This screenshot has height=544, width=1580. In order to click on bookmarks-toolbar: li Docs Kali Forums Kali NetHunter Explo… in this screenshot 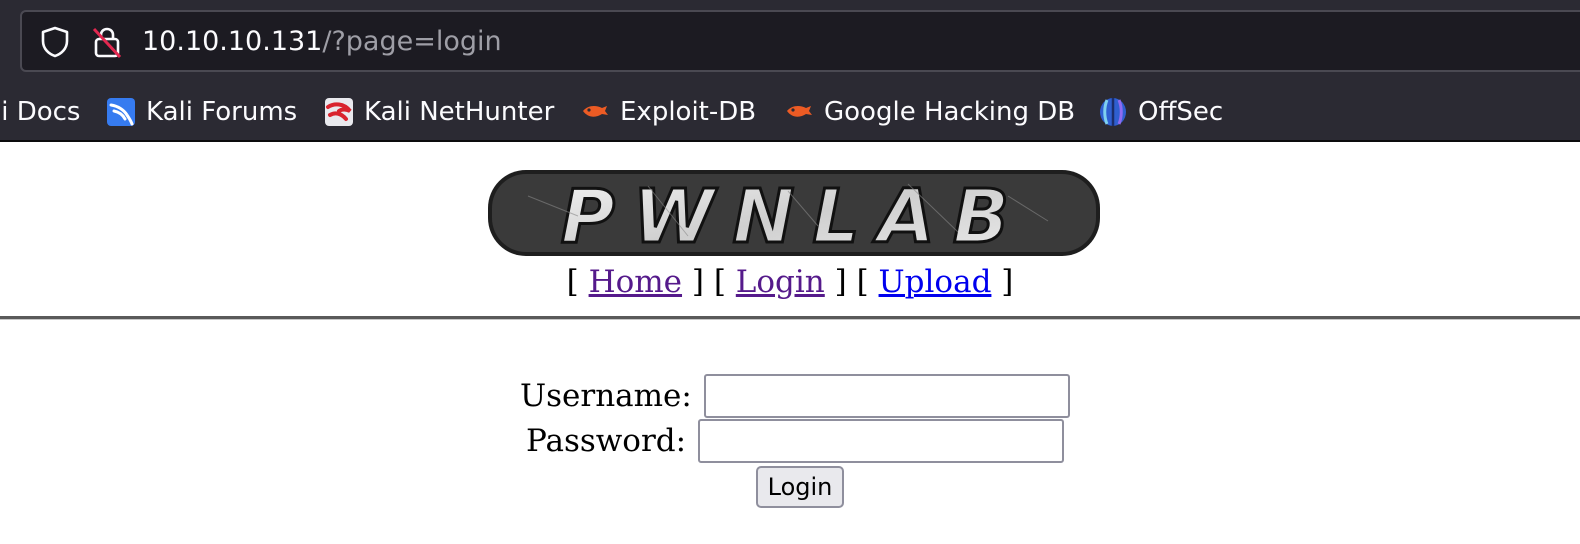, I will do `click(790, 112)`.